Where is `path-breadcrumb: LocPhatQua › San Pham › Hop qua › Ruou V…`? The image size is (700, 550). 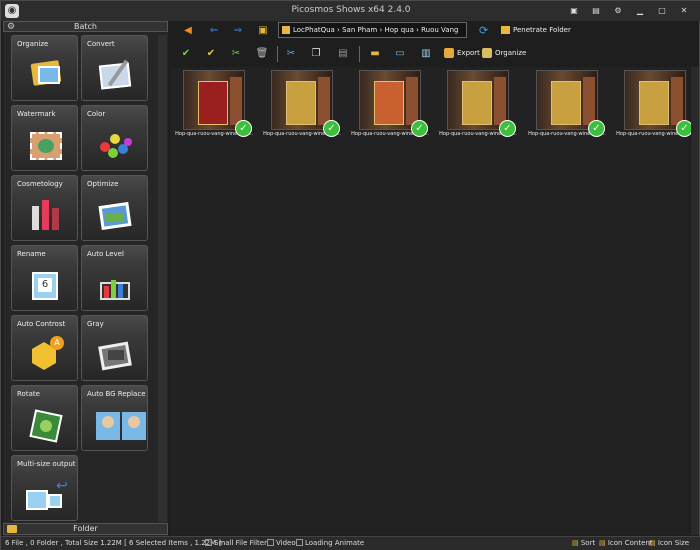
path-breadcrumb: LocPhatQua › San Pham › Hop qua › Ruou V… is located at coordinates (372, 30).